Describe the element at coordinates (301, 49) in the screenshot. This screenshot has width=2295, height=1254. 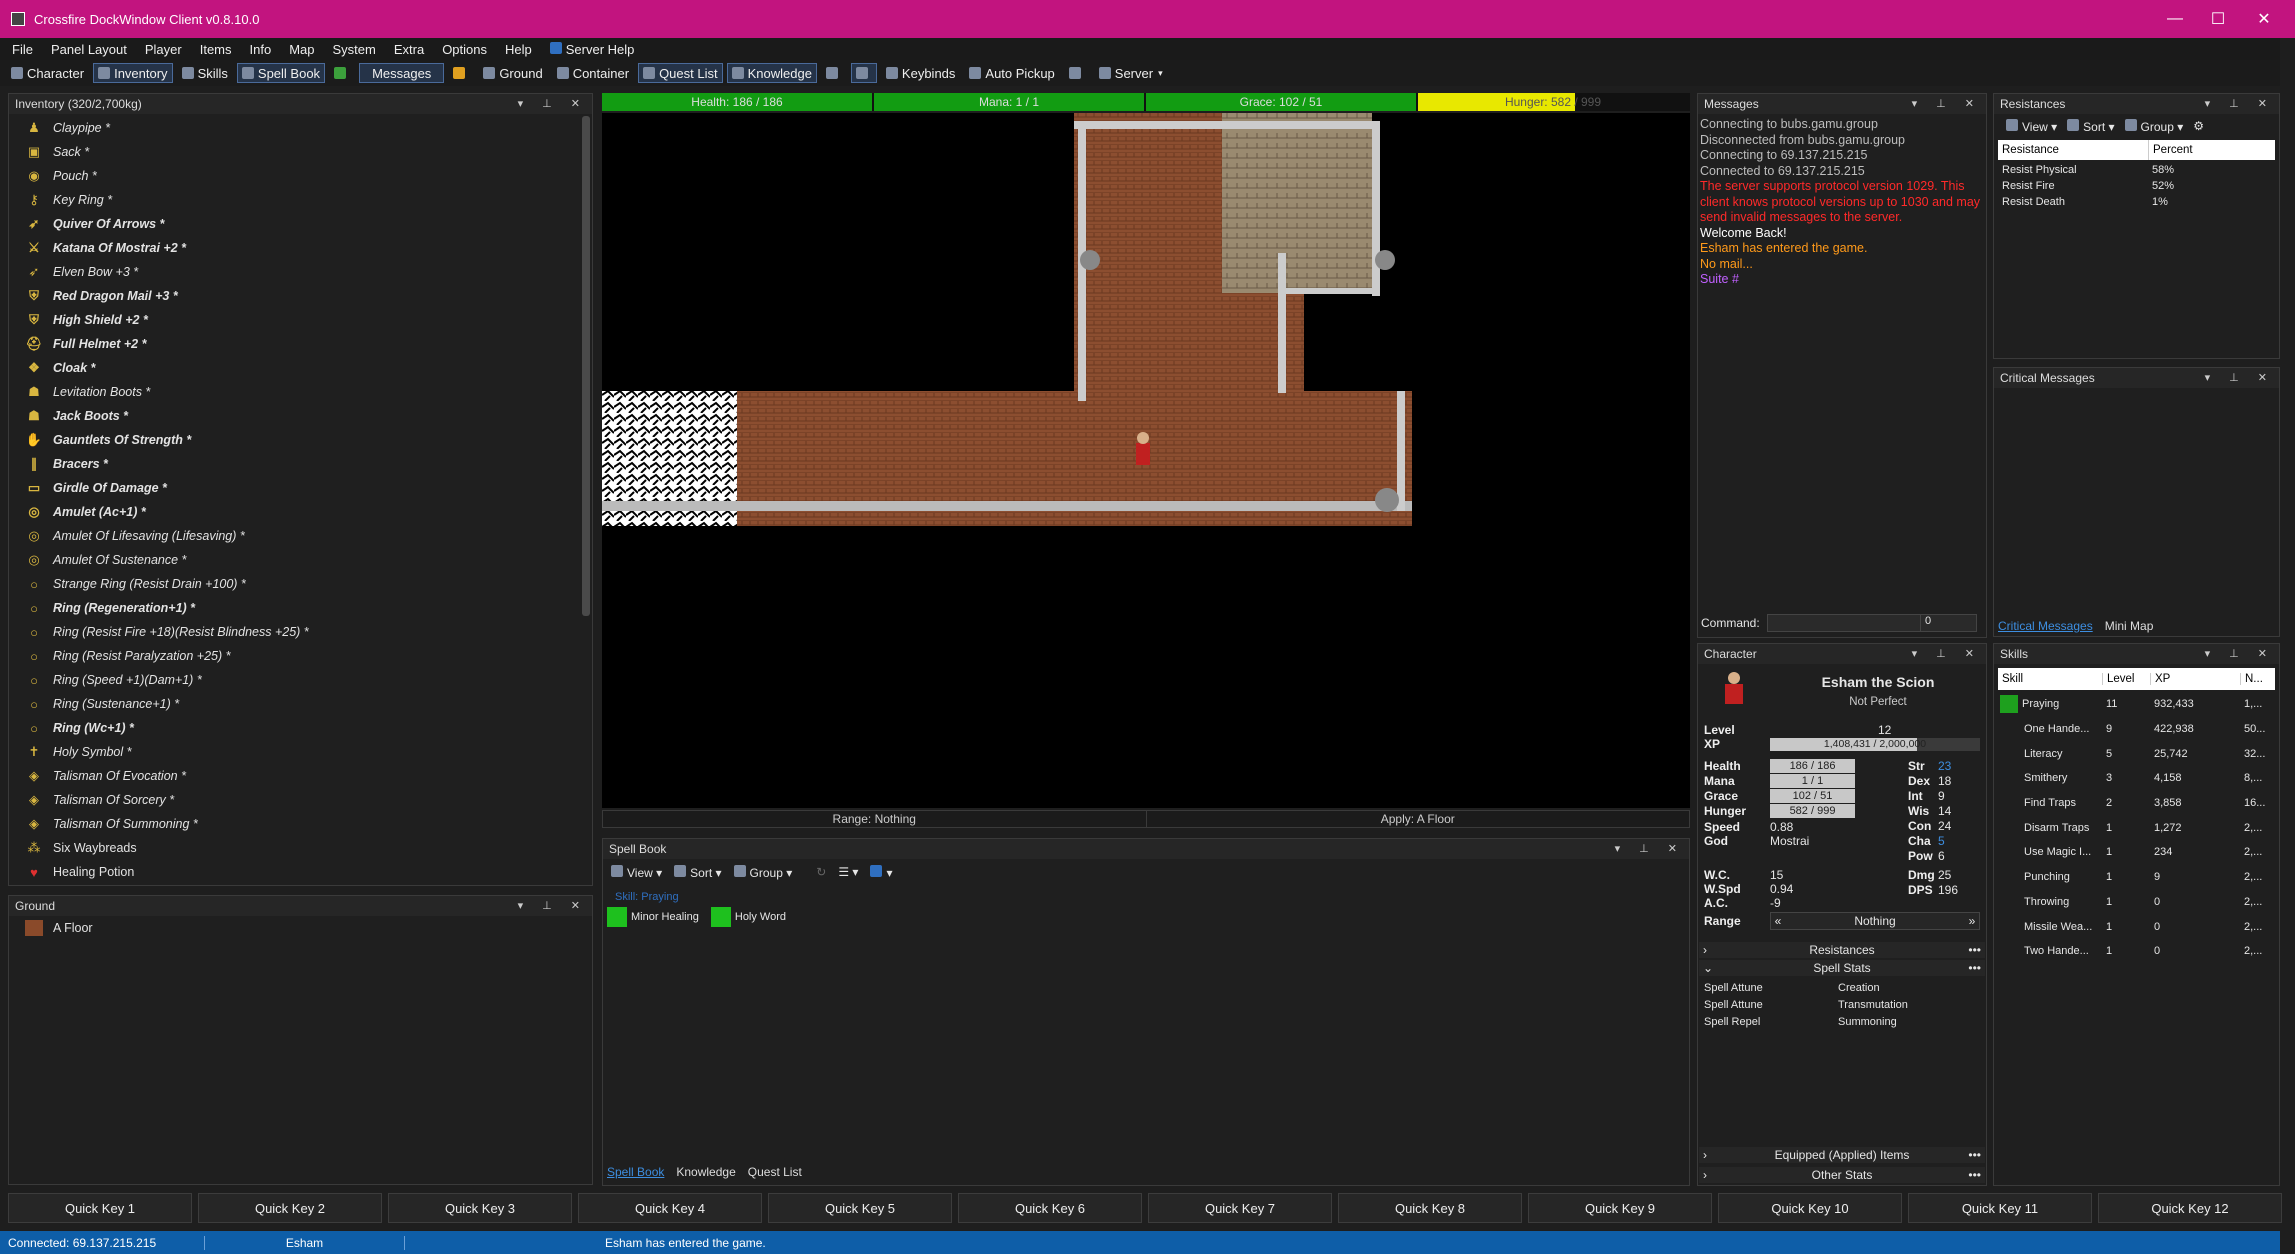
I see `menu-map: Map` at that location.